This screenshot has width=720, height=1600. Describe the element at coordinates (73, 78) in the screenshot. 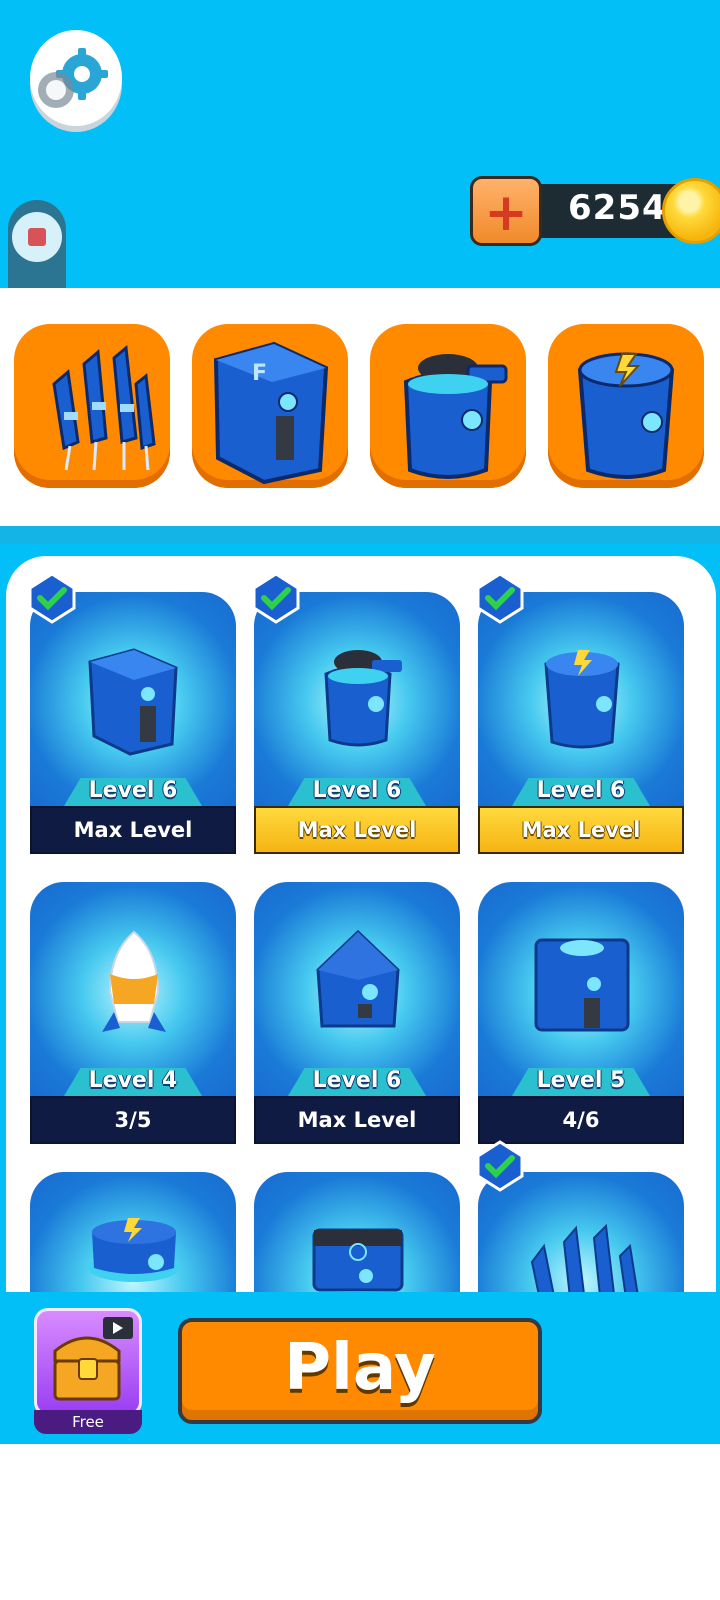

I see `gear-icon` at that location.